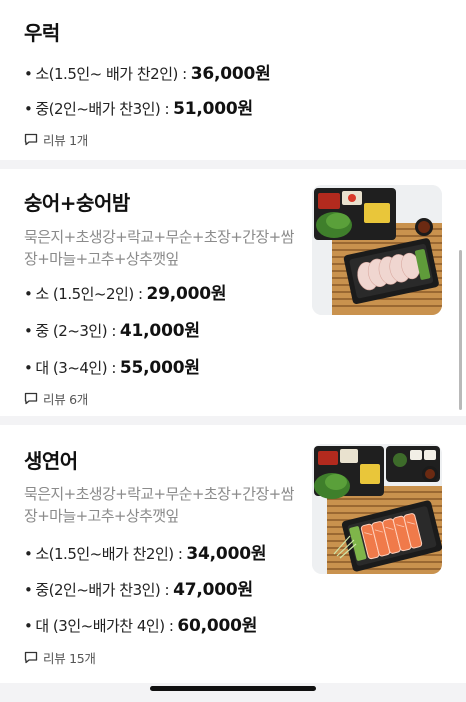 The height and width of the screenshot is (702, 466). What do you see at coordinates (217, 626) in the screenshot?
I see `price-amount: 60,000원` at bounding box center [217, 626].